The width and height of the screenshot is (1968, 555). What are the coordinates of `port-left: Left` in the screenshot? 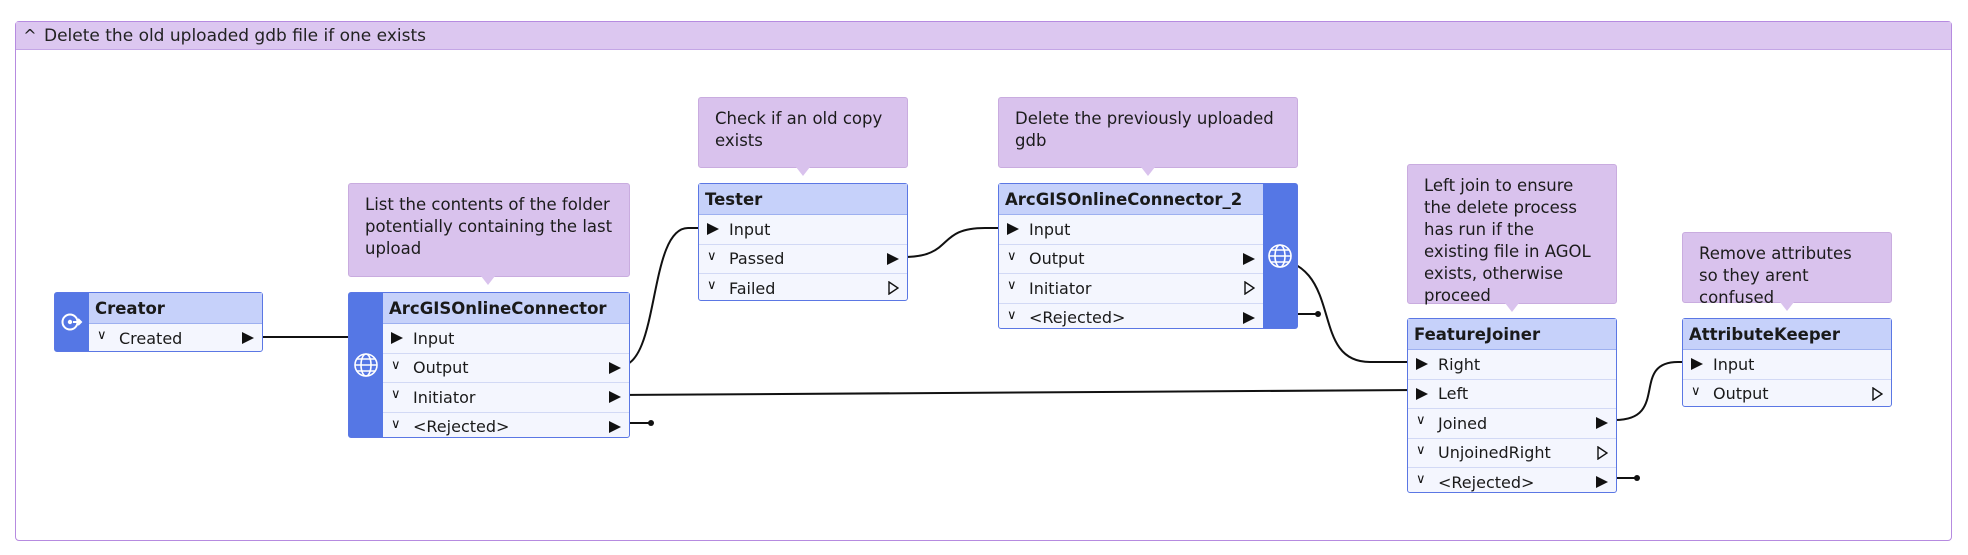 It's located at (1512, 394).